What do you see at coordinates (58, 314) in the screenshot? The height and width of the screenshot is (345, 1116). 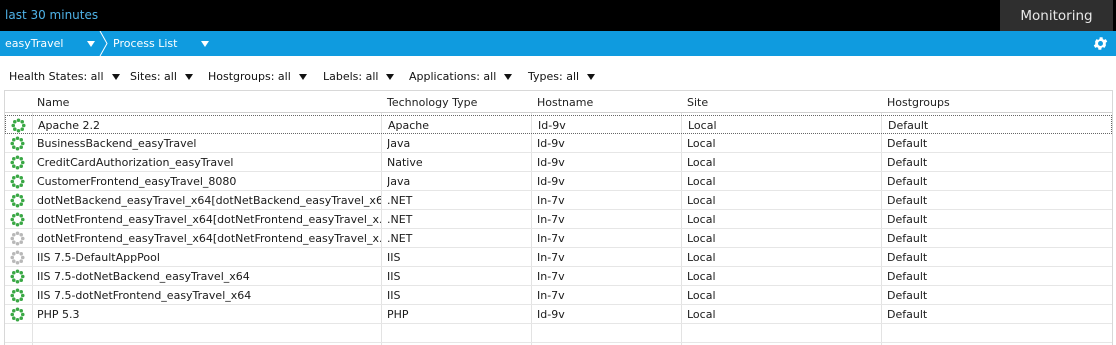 I see `cell-name: PHP 5.3` at bounding box center [58, 314].